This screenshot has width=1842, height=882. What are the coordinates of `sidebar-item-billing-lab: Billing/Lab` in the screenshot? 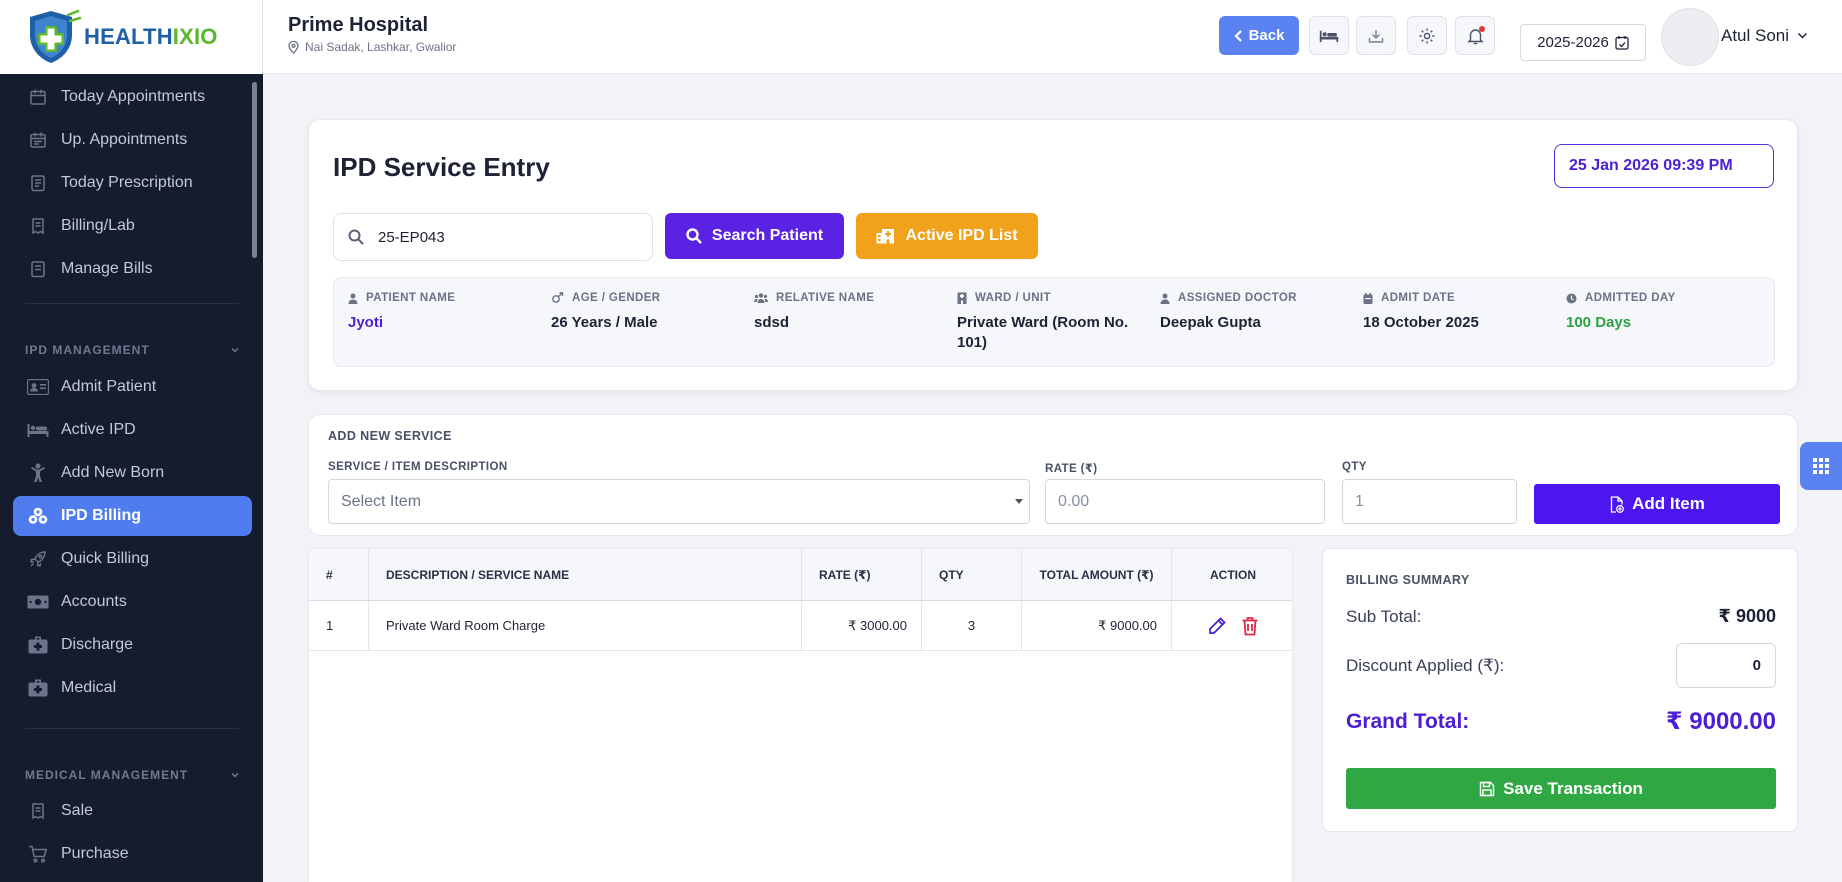 It's located at (132, 226).